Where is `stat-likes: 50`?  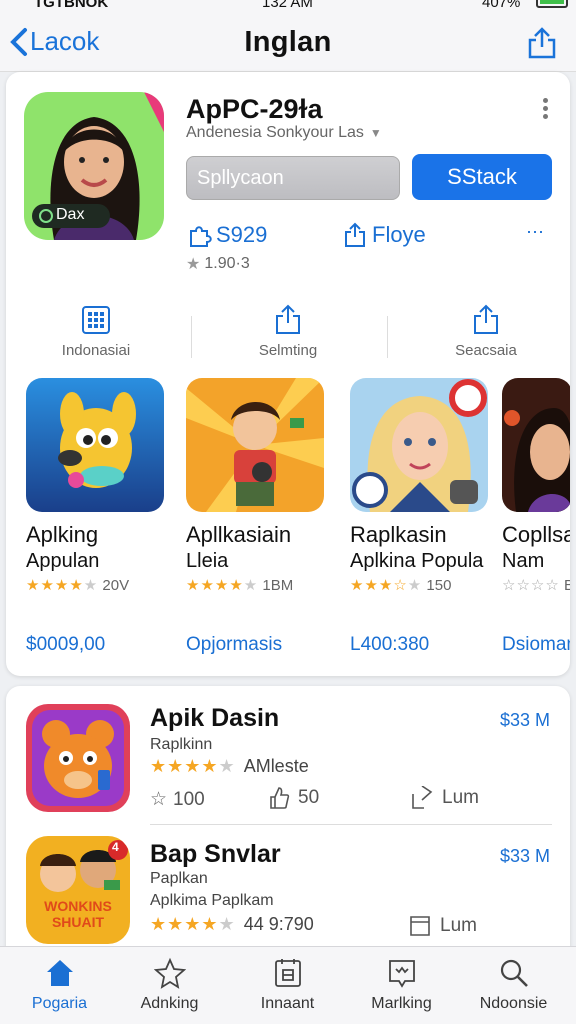
stat-likes: 50 is located at coordinates (293, 798).